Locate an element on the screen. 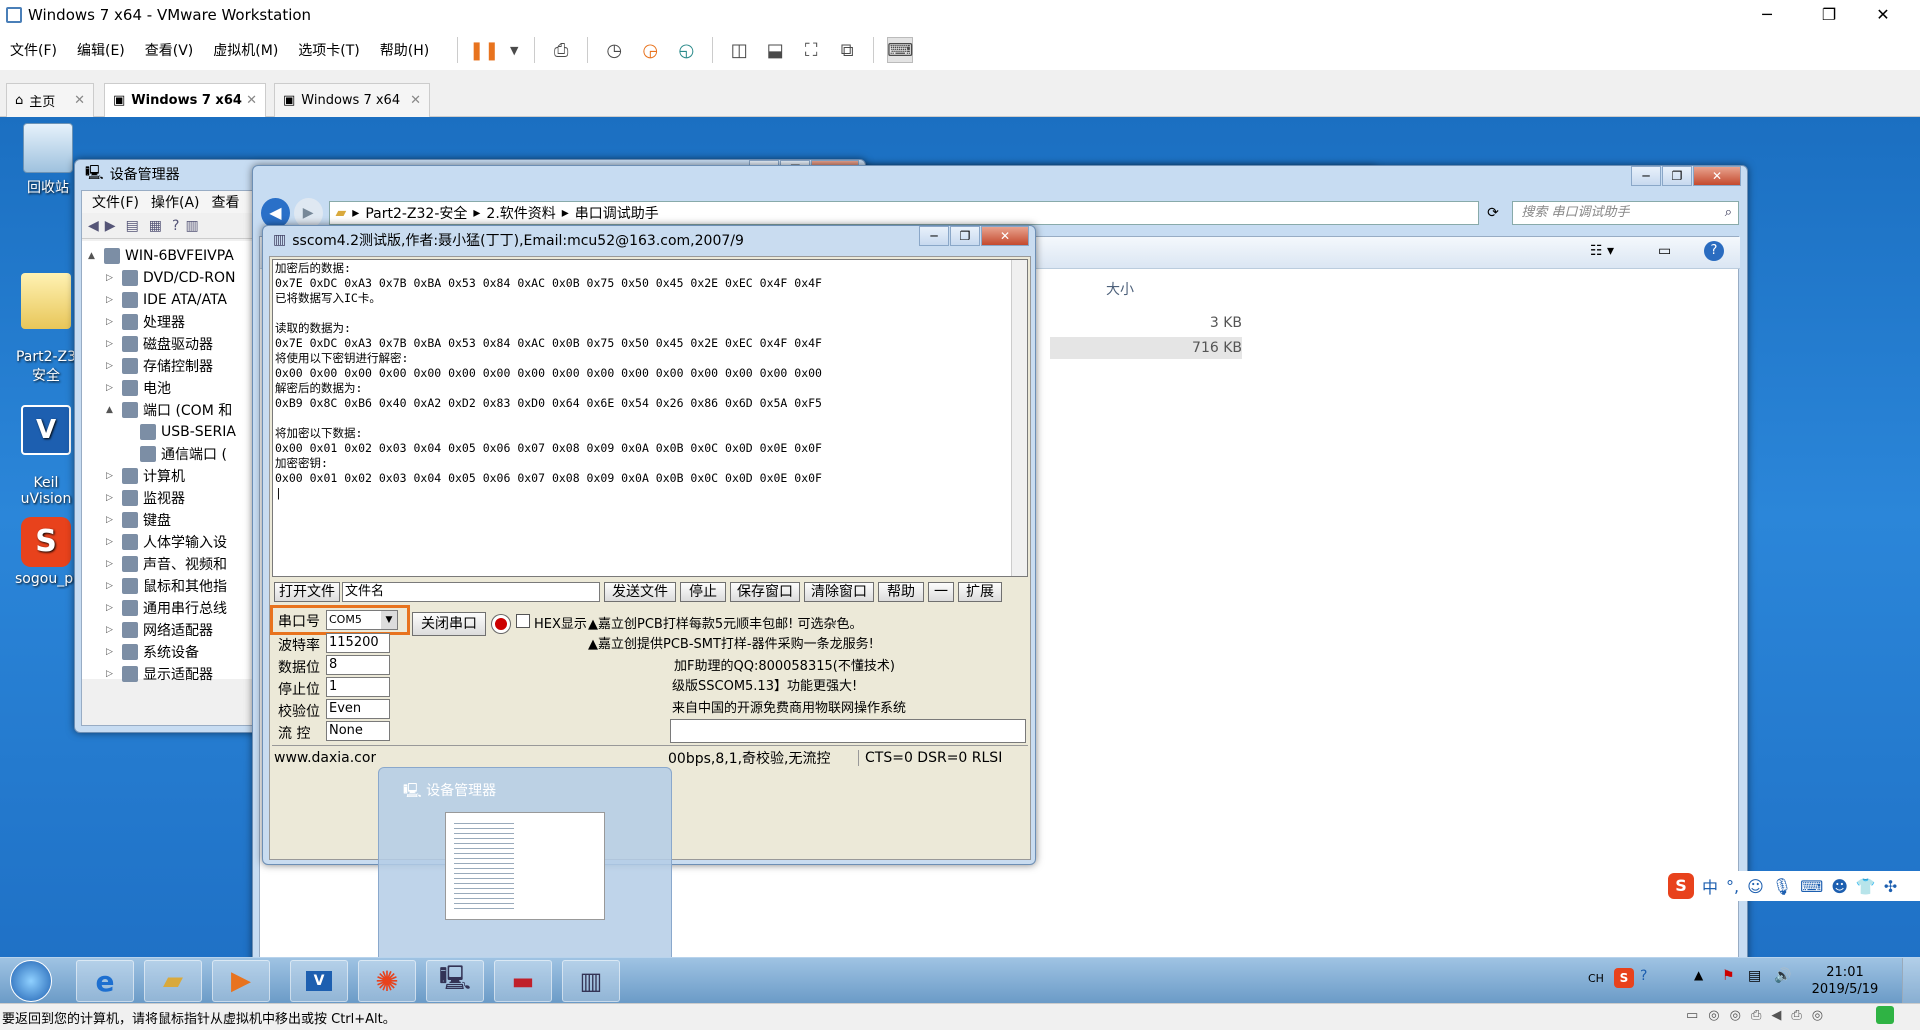  parity-select: Even is located at coordinates (358, 709).